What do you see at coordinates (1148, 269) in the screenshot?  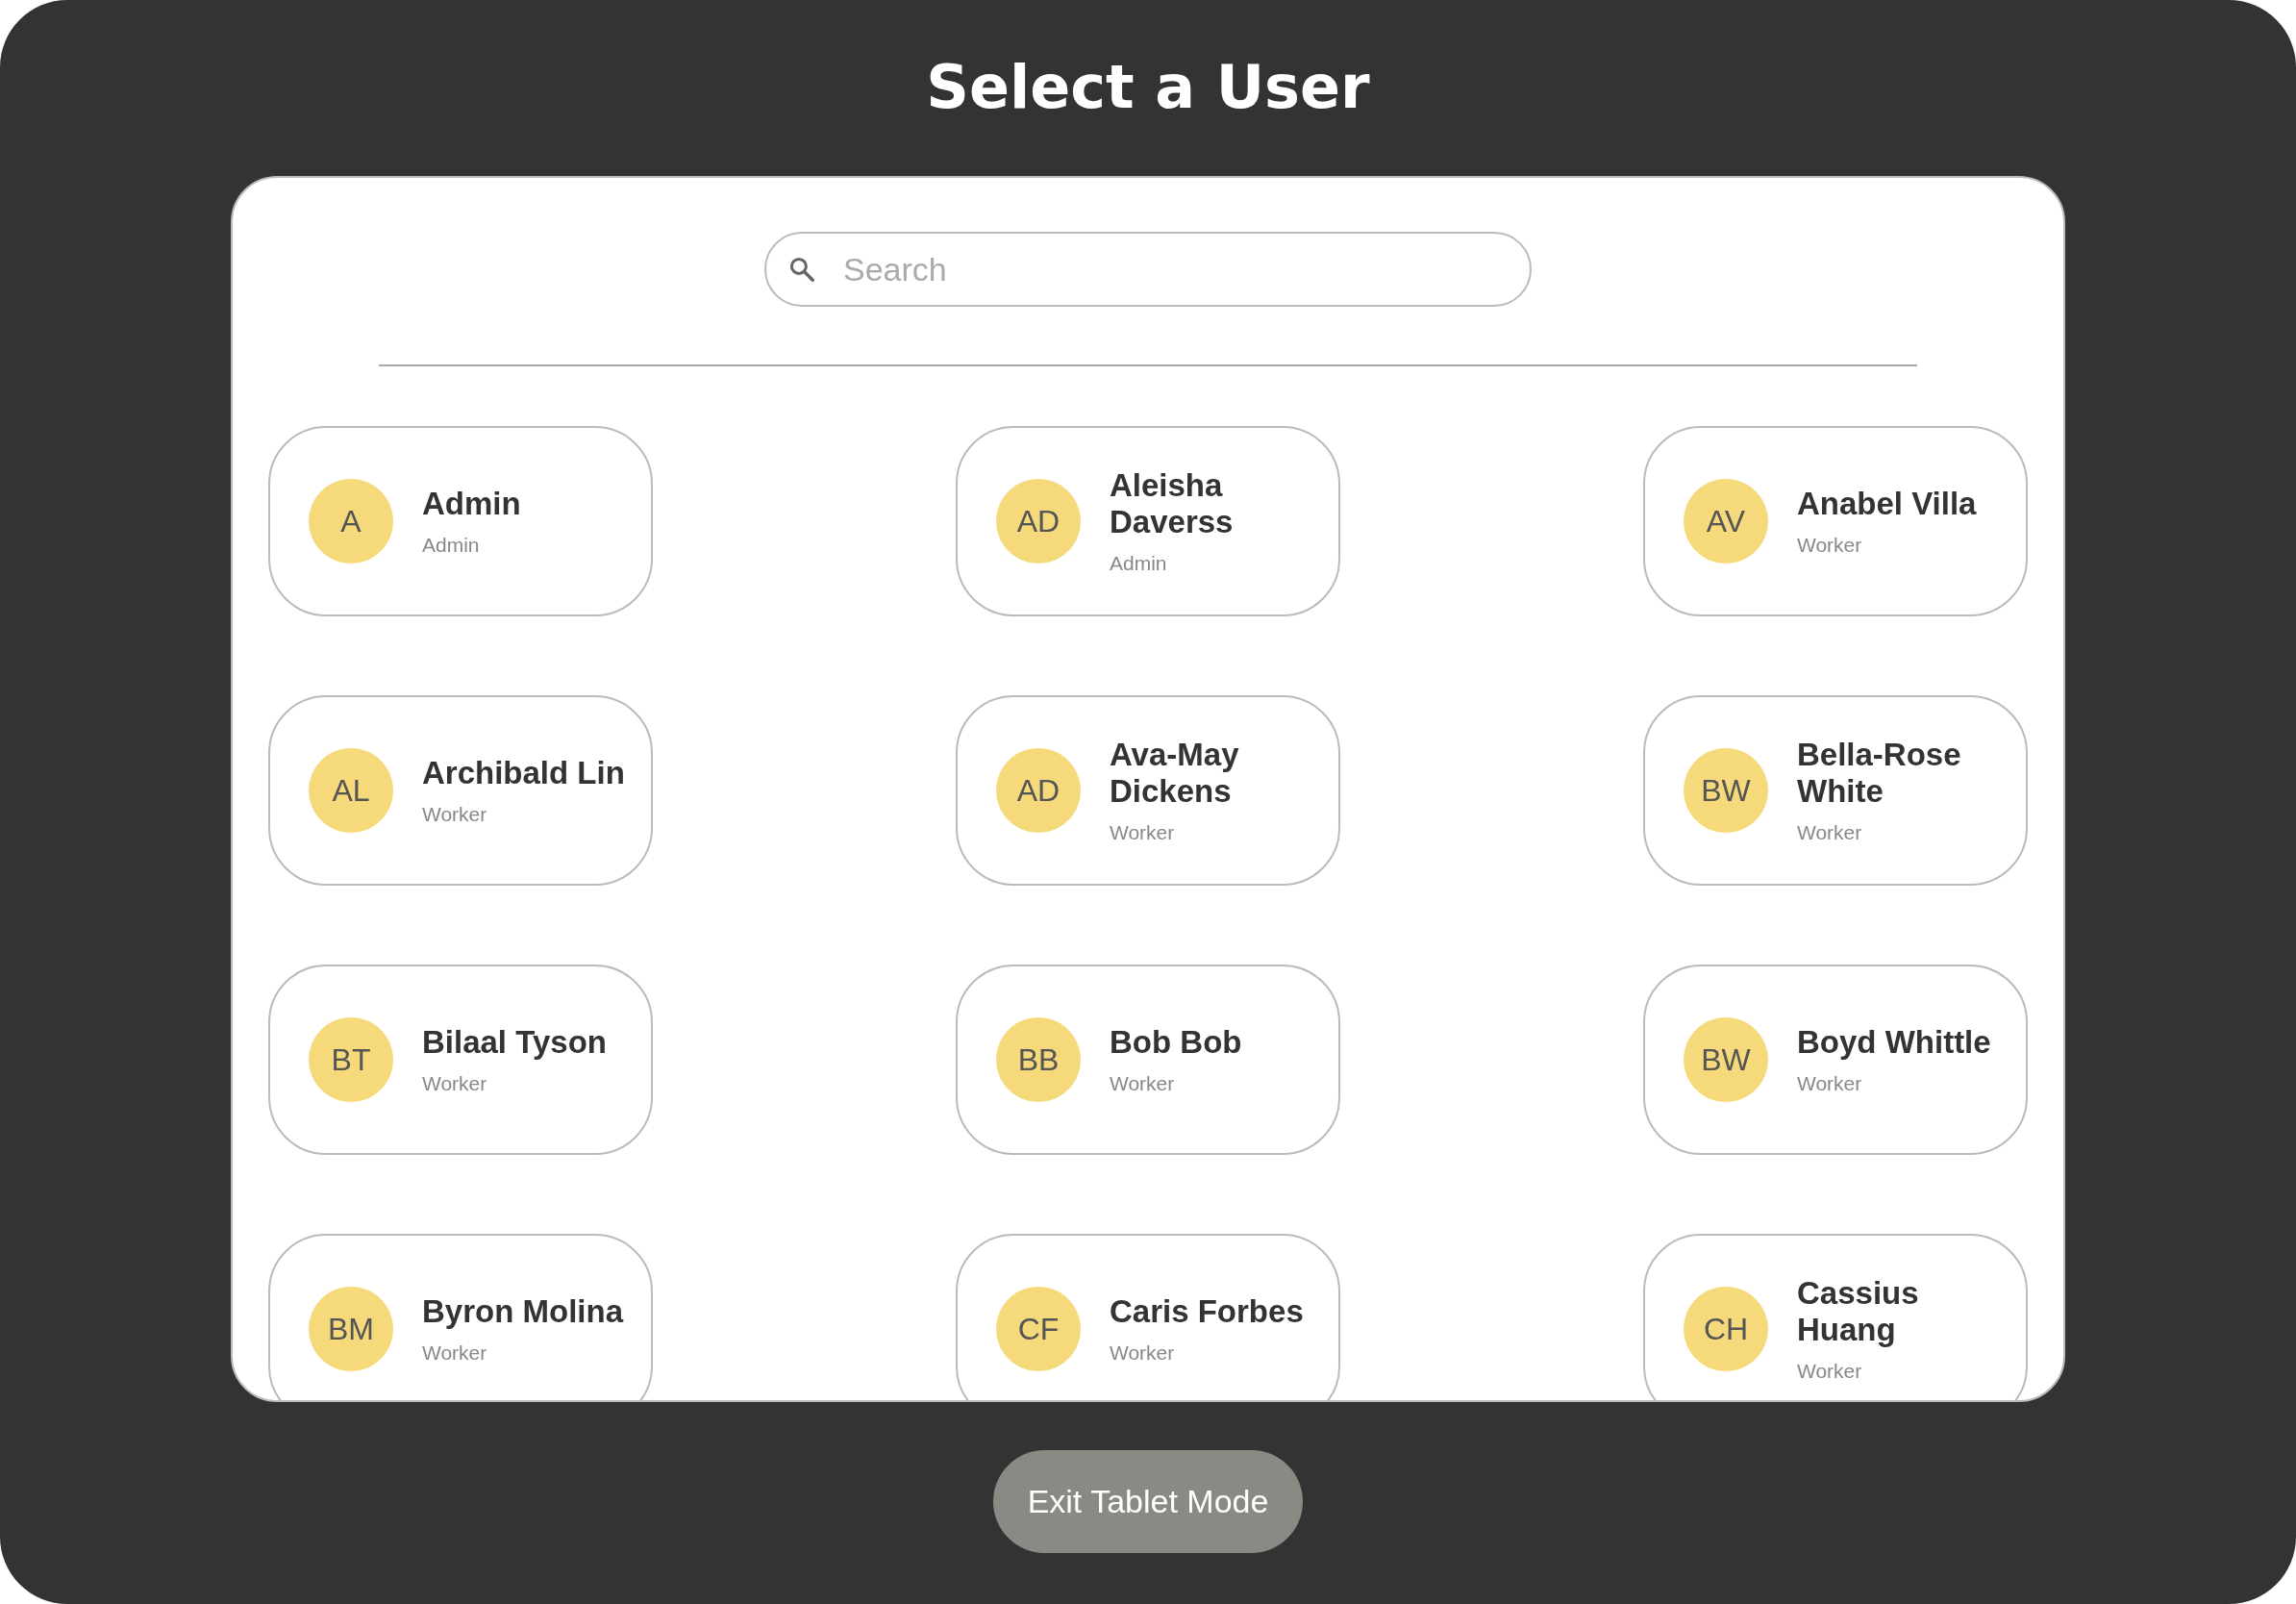 I see `search-field: Search` at bounding box center [1148, 269].